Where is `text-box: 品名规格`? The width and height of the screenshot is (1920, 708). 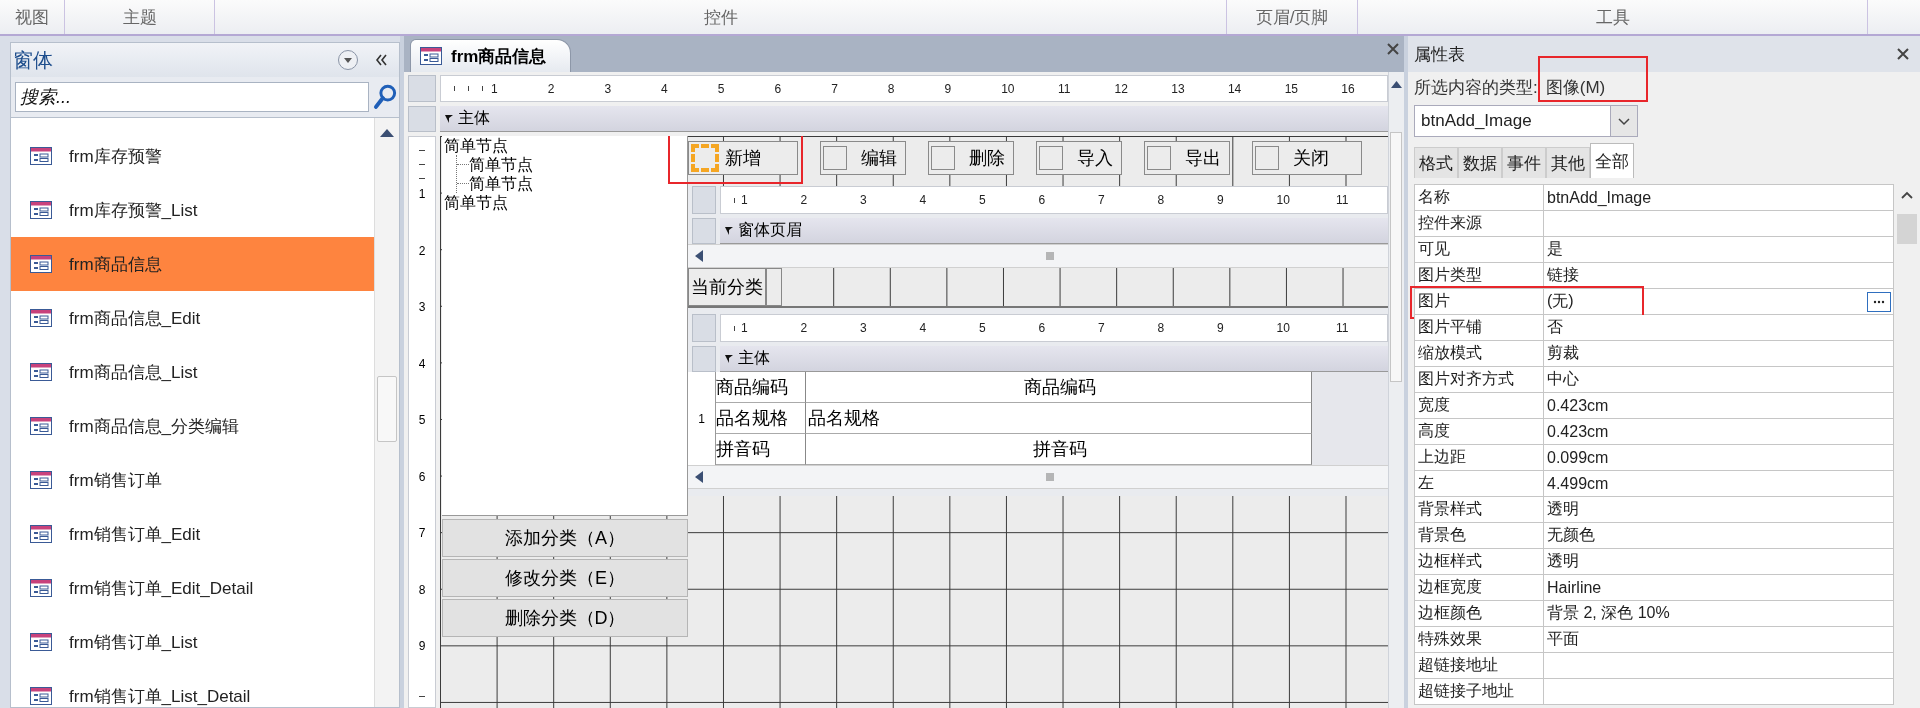
text-box: 品名规格 is located at coordinates (1059, 418).